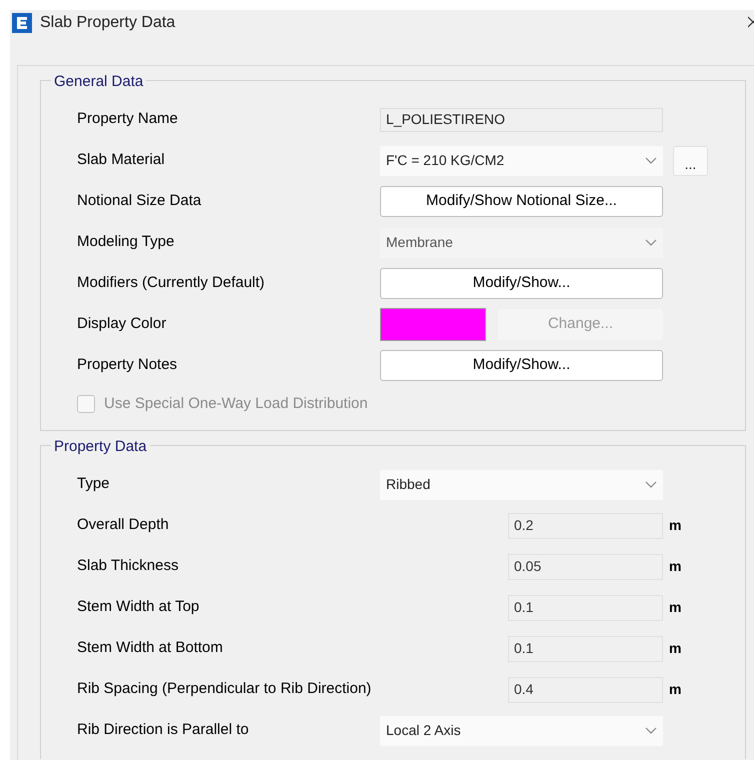 The height and width of the screenshot is (760, 754). I want to click on field-label: Notional Size Data, so click(139, 201).